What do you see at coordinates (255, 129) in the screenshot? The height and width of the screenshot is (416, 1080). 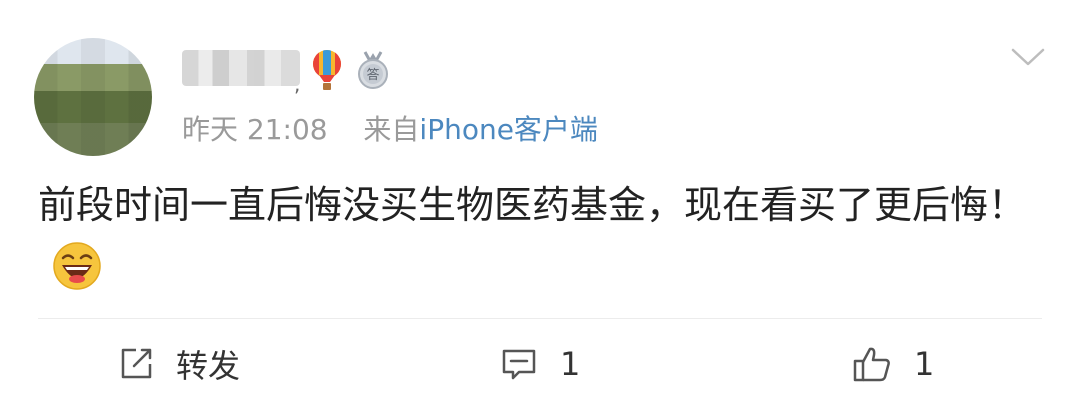 I see `post-time: 昨天 21:08` at bounding box center [255, 129].